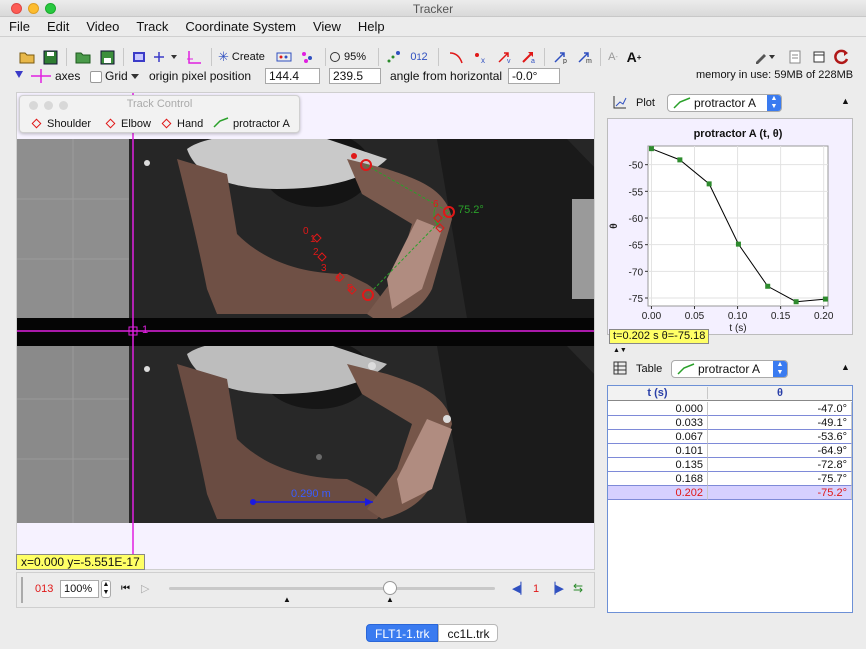 The height and width of the screenshot is (649, 866). What do you see at coordinates (504, 57) in the screenshot?
I see `velocity-icon: v` at bounding box center [504, 57].